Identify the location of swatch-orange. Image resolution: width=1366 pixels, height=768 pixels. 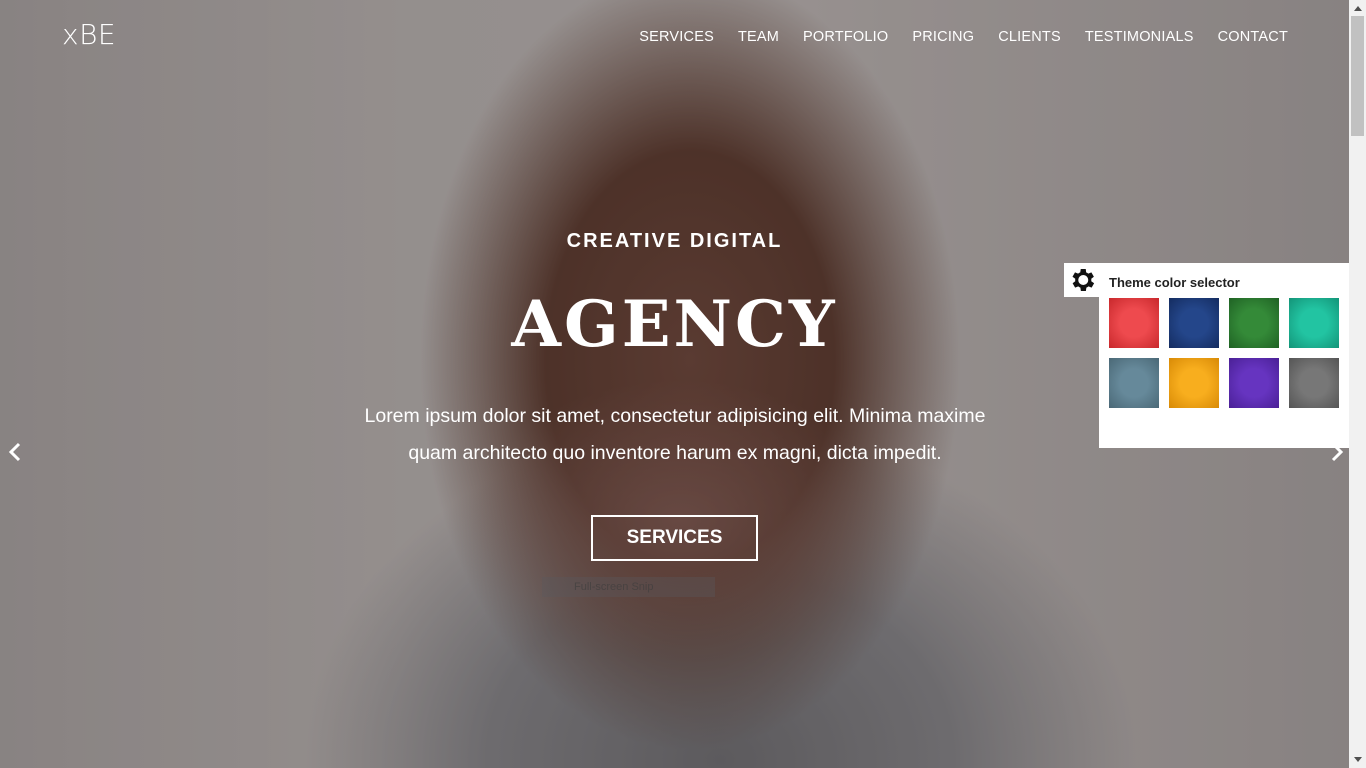
(1194, 383).